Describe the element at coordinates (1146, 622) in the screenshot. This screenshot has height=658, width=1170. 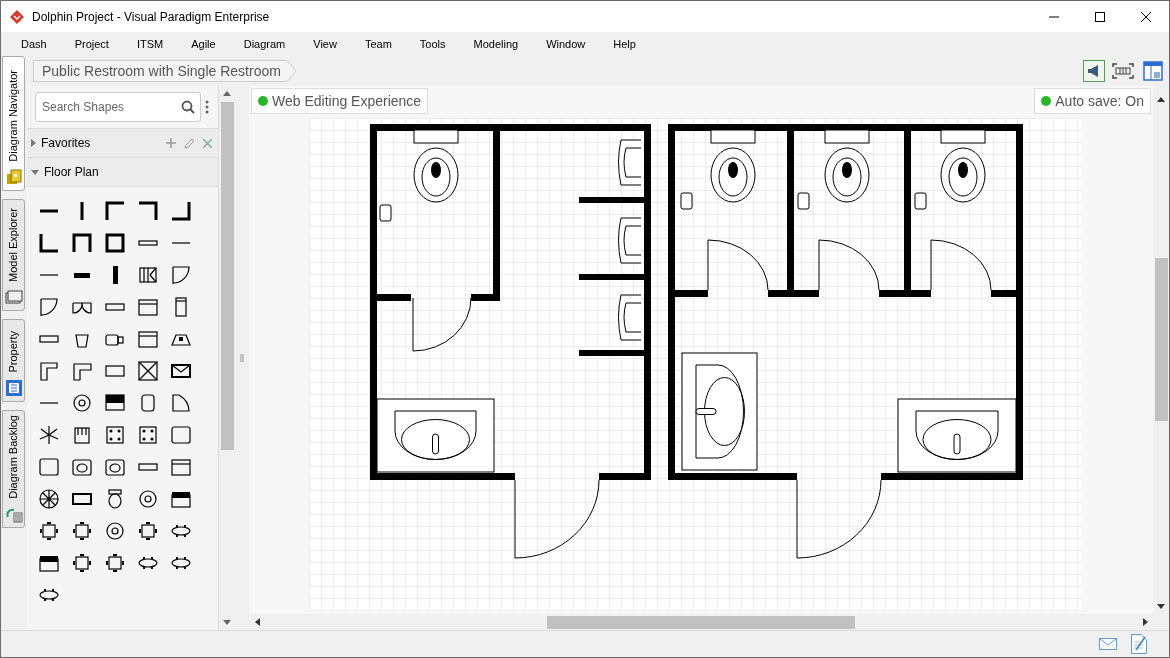
I see `scroll-right-icon` at that location.